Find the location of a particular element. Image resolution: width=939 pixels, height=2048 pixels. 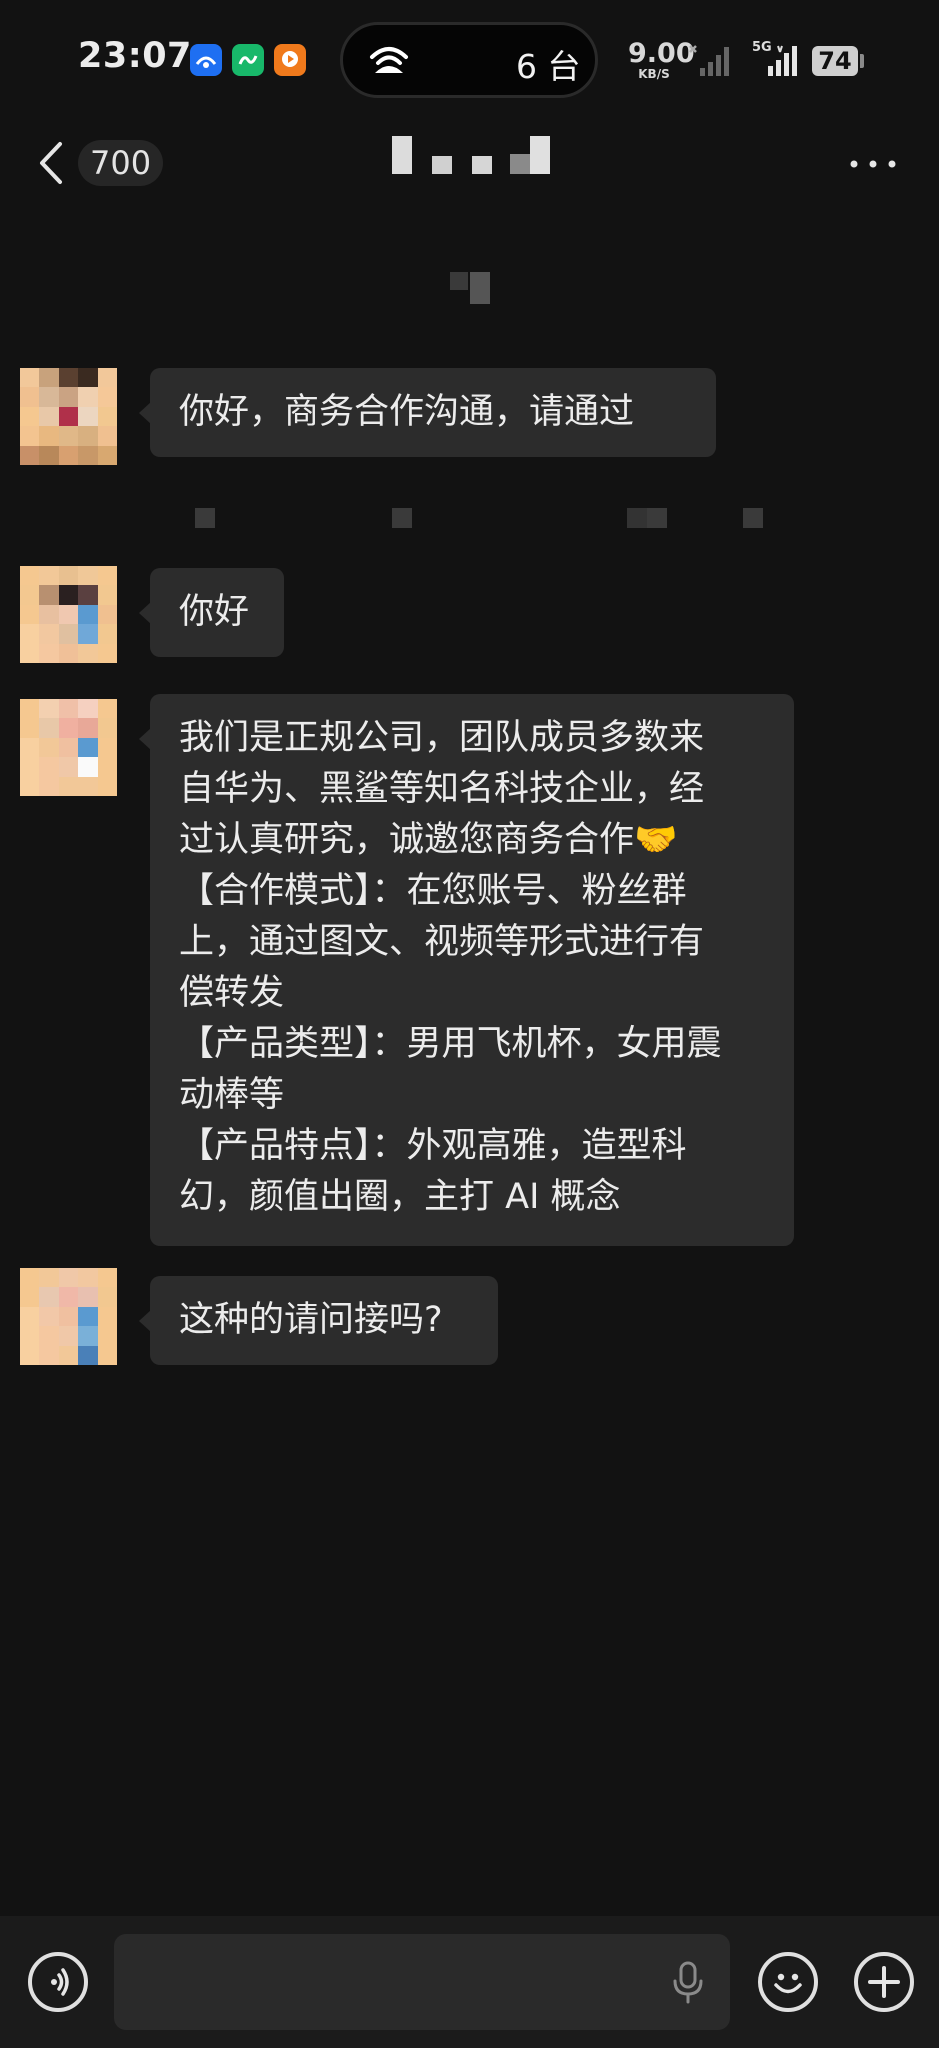

message-text-line: 我们是正规公司，团队成员多数来 is located at coordinates (442, 738).